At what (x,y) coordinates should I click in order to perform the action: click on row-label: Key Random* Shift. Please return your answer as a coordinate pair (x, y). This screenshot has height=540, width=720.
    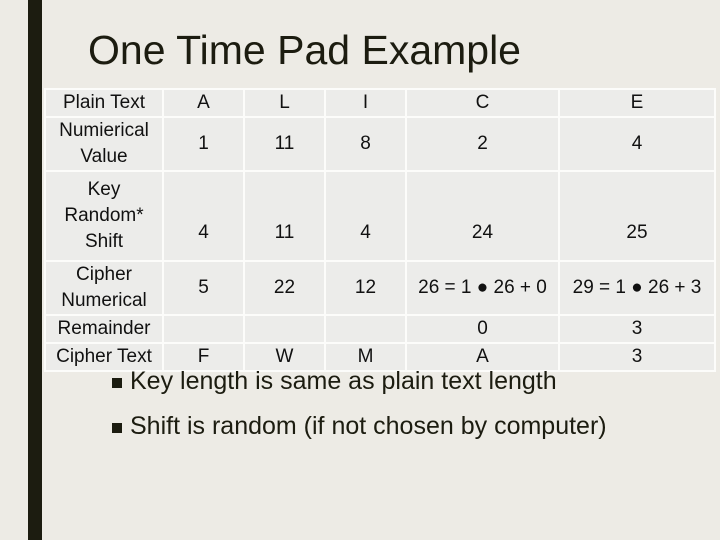
    Looking at the image, I should click on (104, 216).